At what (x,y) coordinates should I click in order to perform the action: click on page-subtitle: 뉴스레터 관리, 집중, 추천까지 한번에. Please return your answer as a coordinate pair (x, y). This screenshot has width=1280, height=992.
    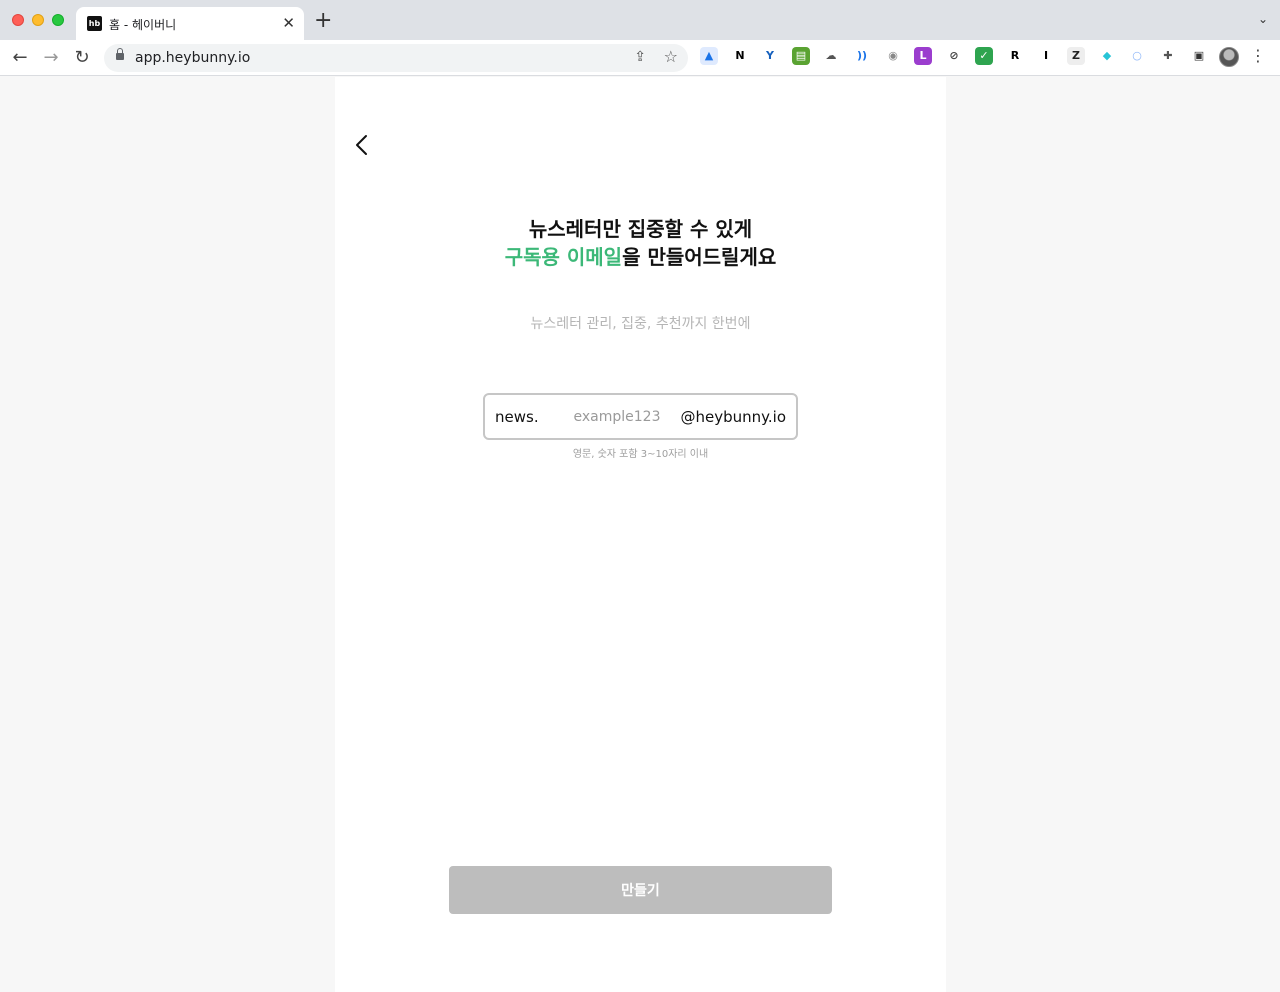
    Looking at the image, I should click on (640, 324).